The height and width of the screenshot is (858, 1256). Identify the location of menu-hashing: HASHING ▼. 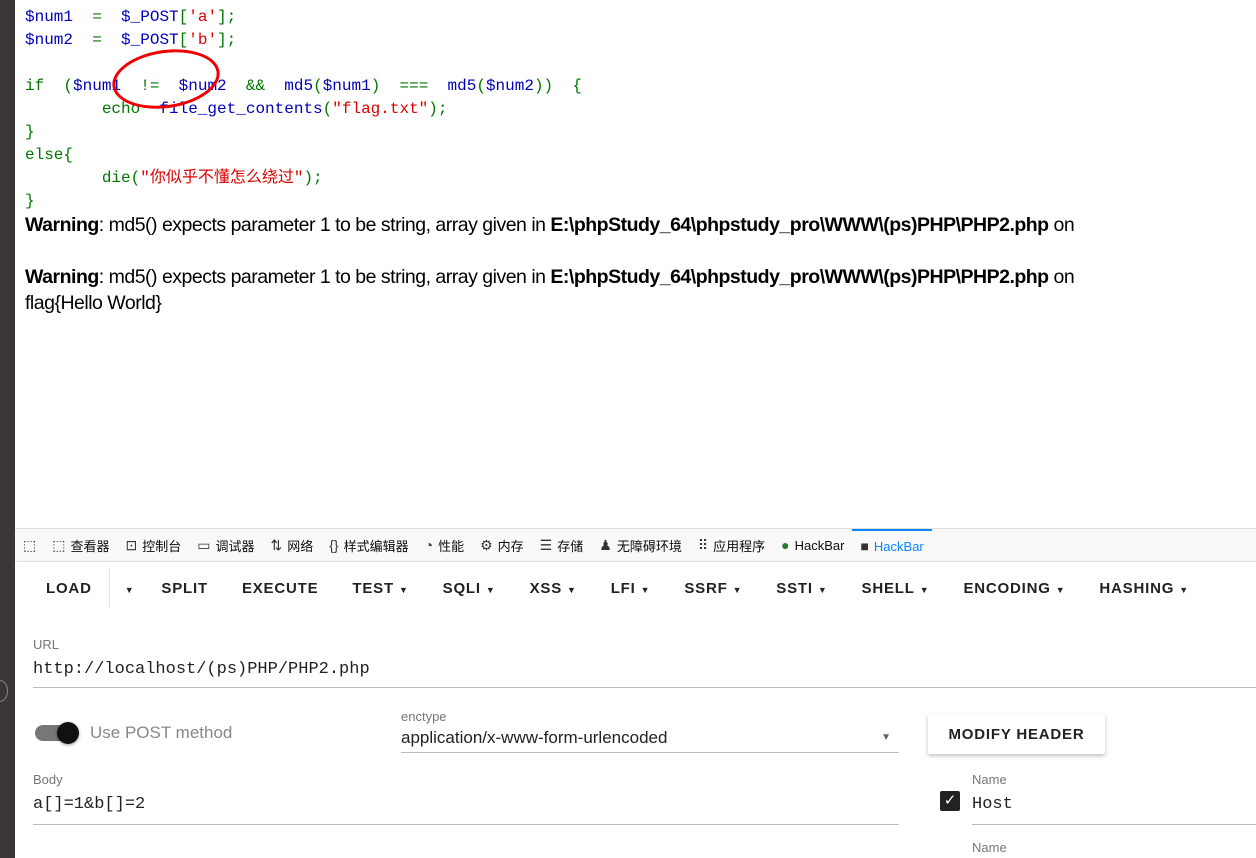
(1144, 588).